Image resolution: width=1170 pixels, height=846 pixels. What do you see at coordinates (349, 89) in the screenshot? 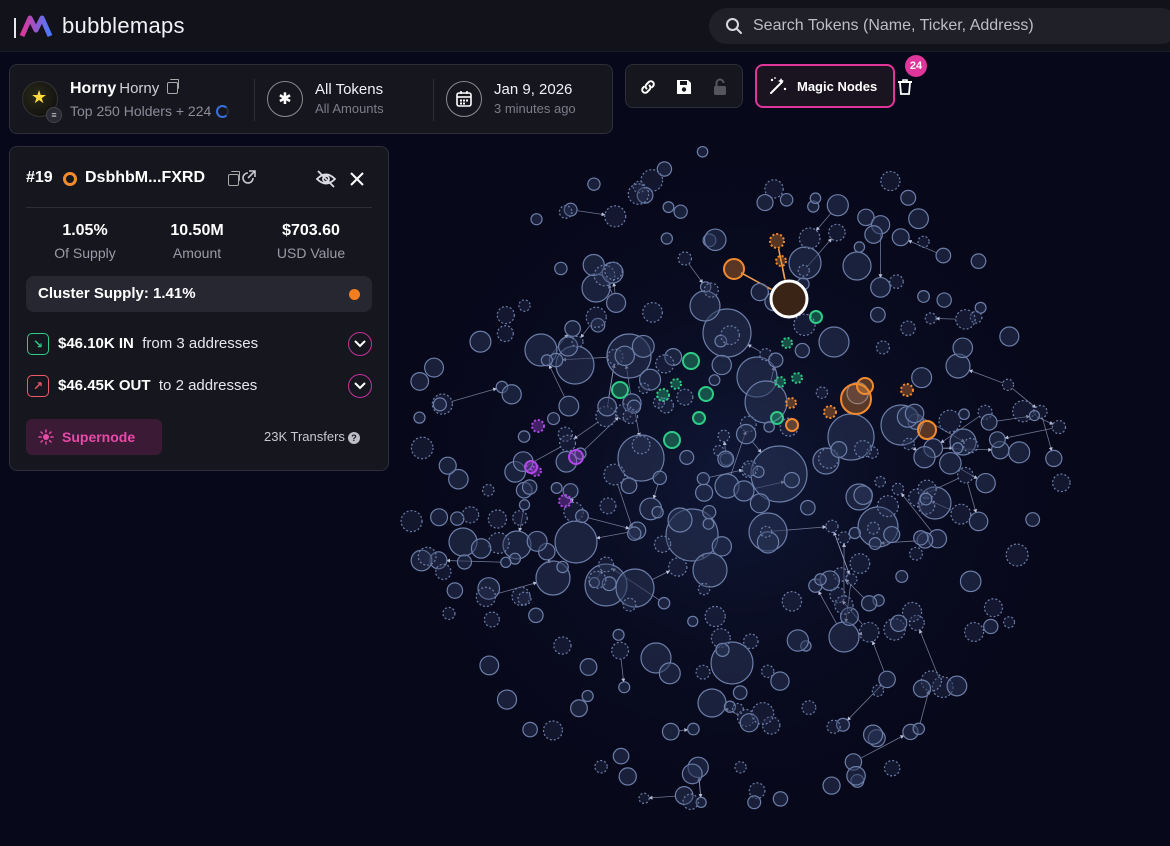
I see `filter-title: All Tokens` at bounding box center [349, 89].